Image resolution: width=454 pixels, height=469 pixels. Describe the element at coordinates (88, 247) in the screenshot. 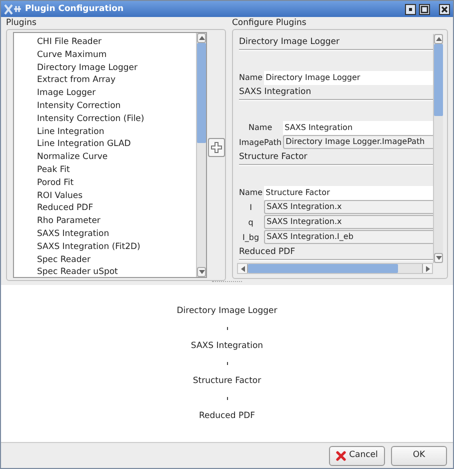

I see `plugin-item: SAXS Integration (Fit2D)` at that location.